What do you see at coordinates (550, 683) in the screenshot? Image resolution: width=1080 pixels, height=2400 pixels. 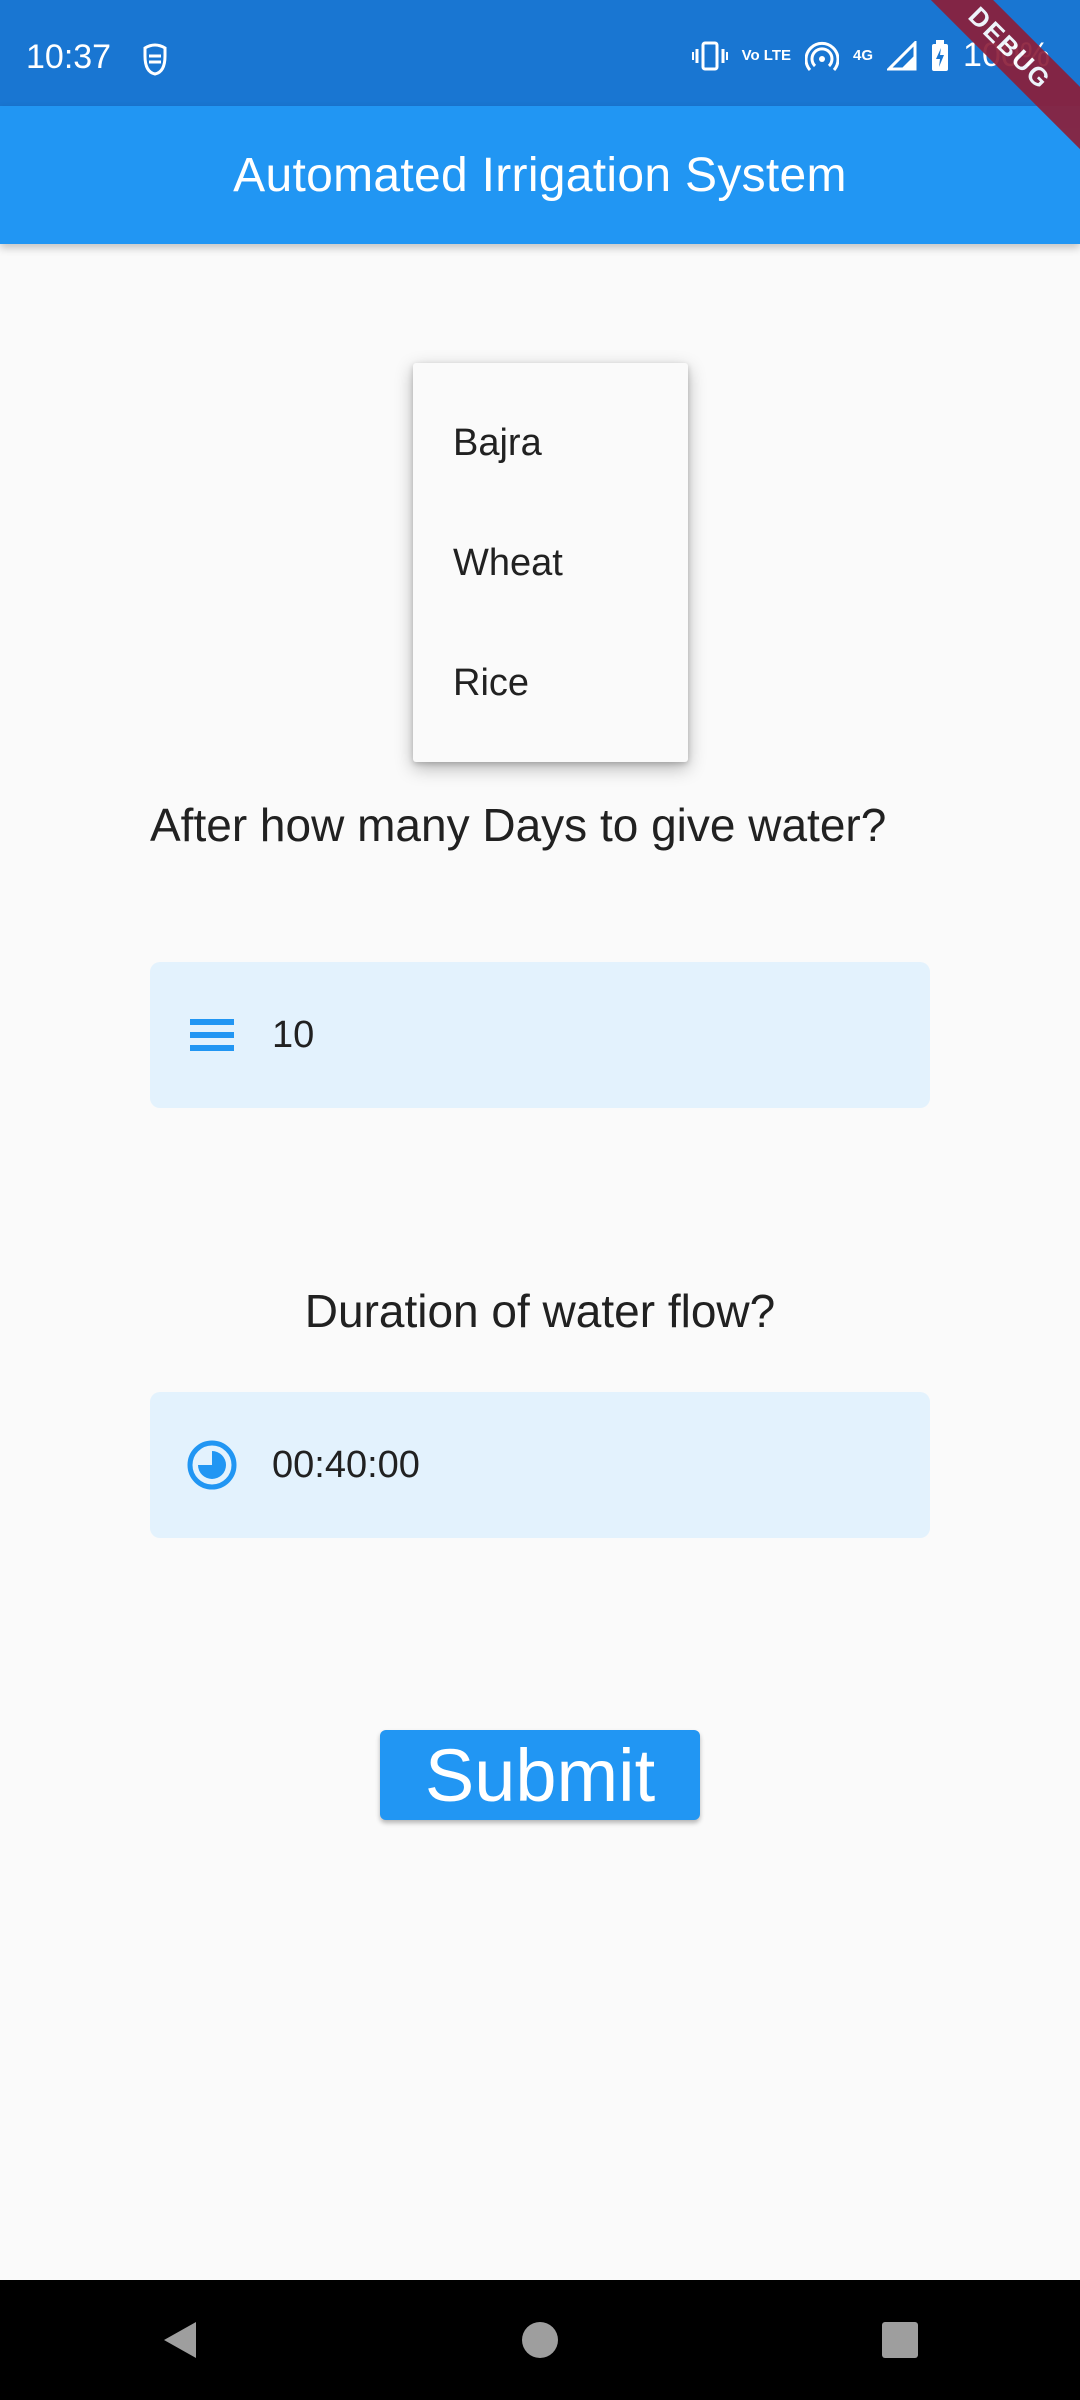 I see `dropdown-option-rice: Rice` at bounding box center [550, 683].